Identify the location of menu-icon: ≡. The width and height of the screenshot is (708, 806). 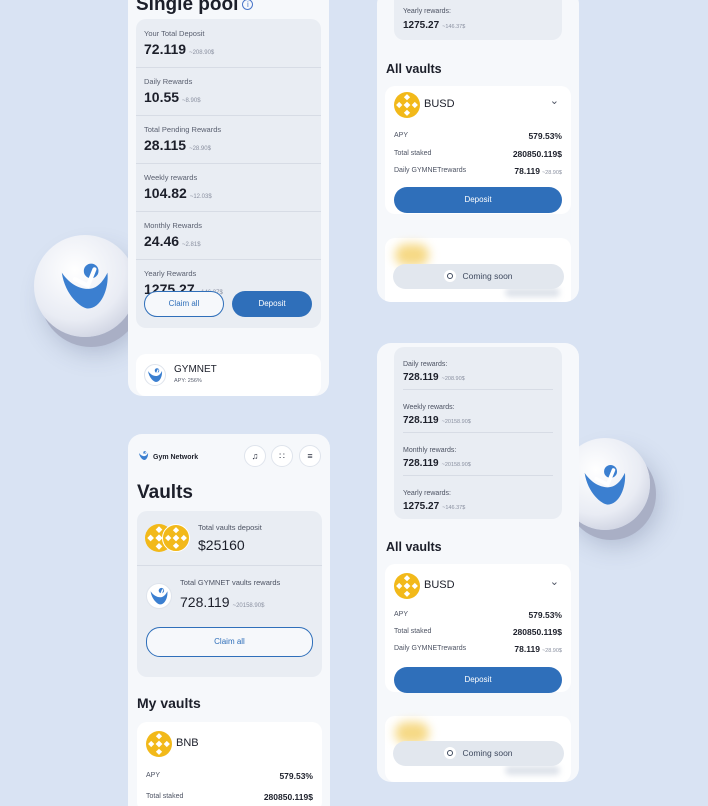
(310, 456).